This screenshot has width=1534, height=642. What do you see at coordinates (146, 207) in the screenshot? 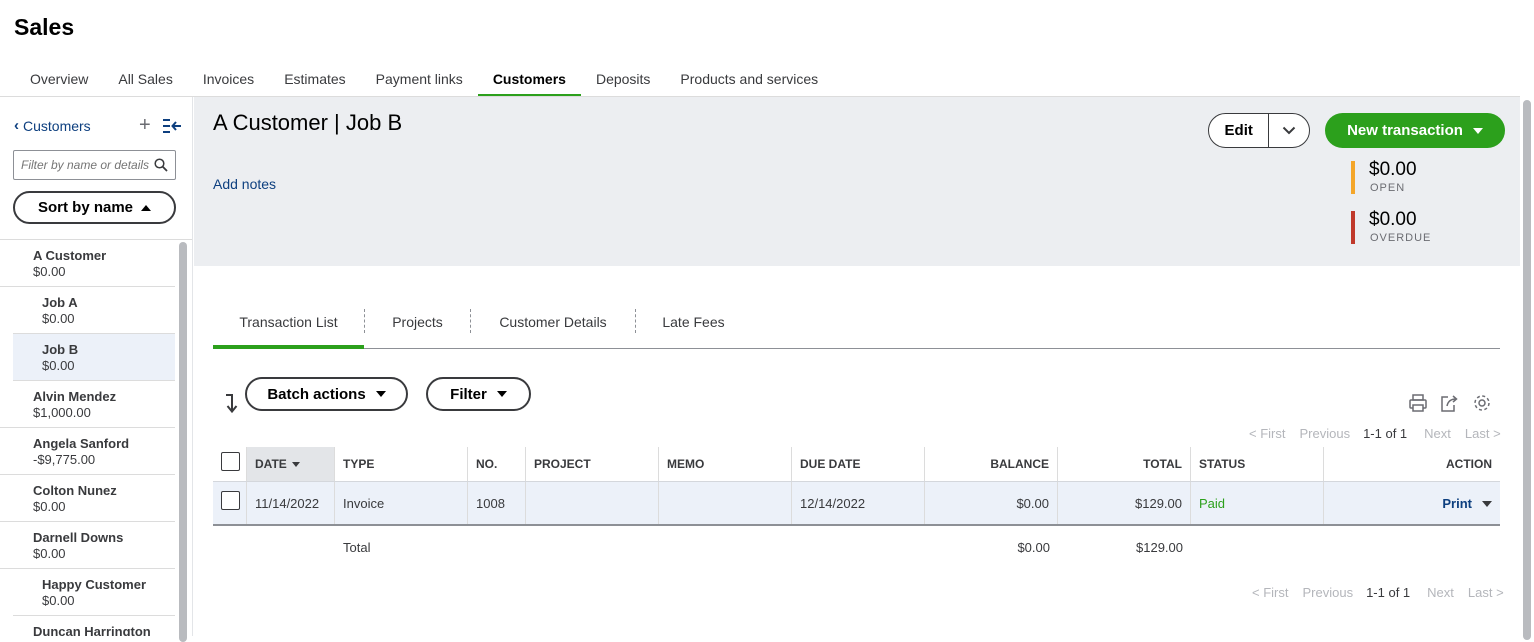
I see `caret-up-icon` at bounding box center [146, 207].